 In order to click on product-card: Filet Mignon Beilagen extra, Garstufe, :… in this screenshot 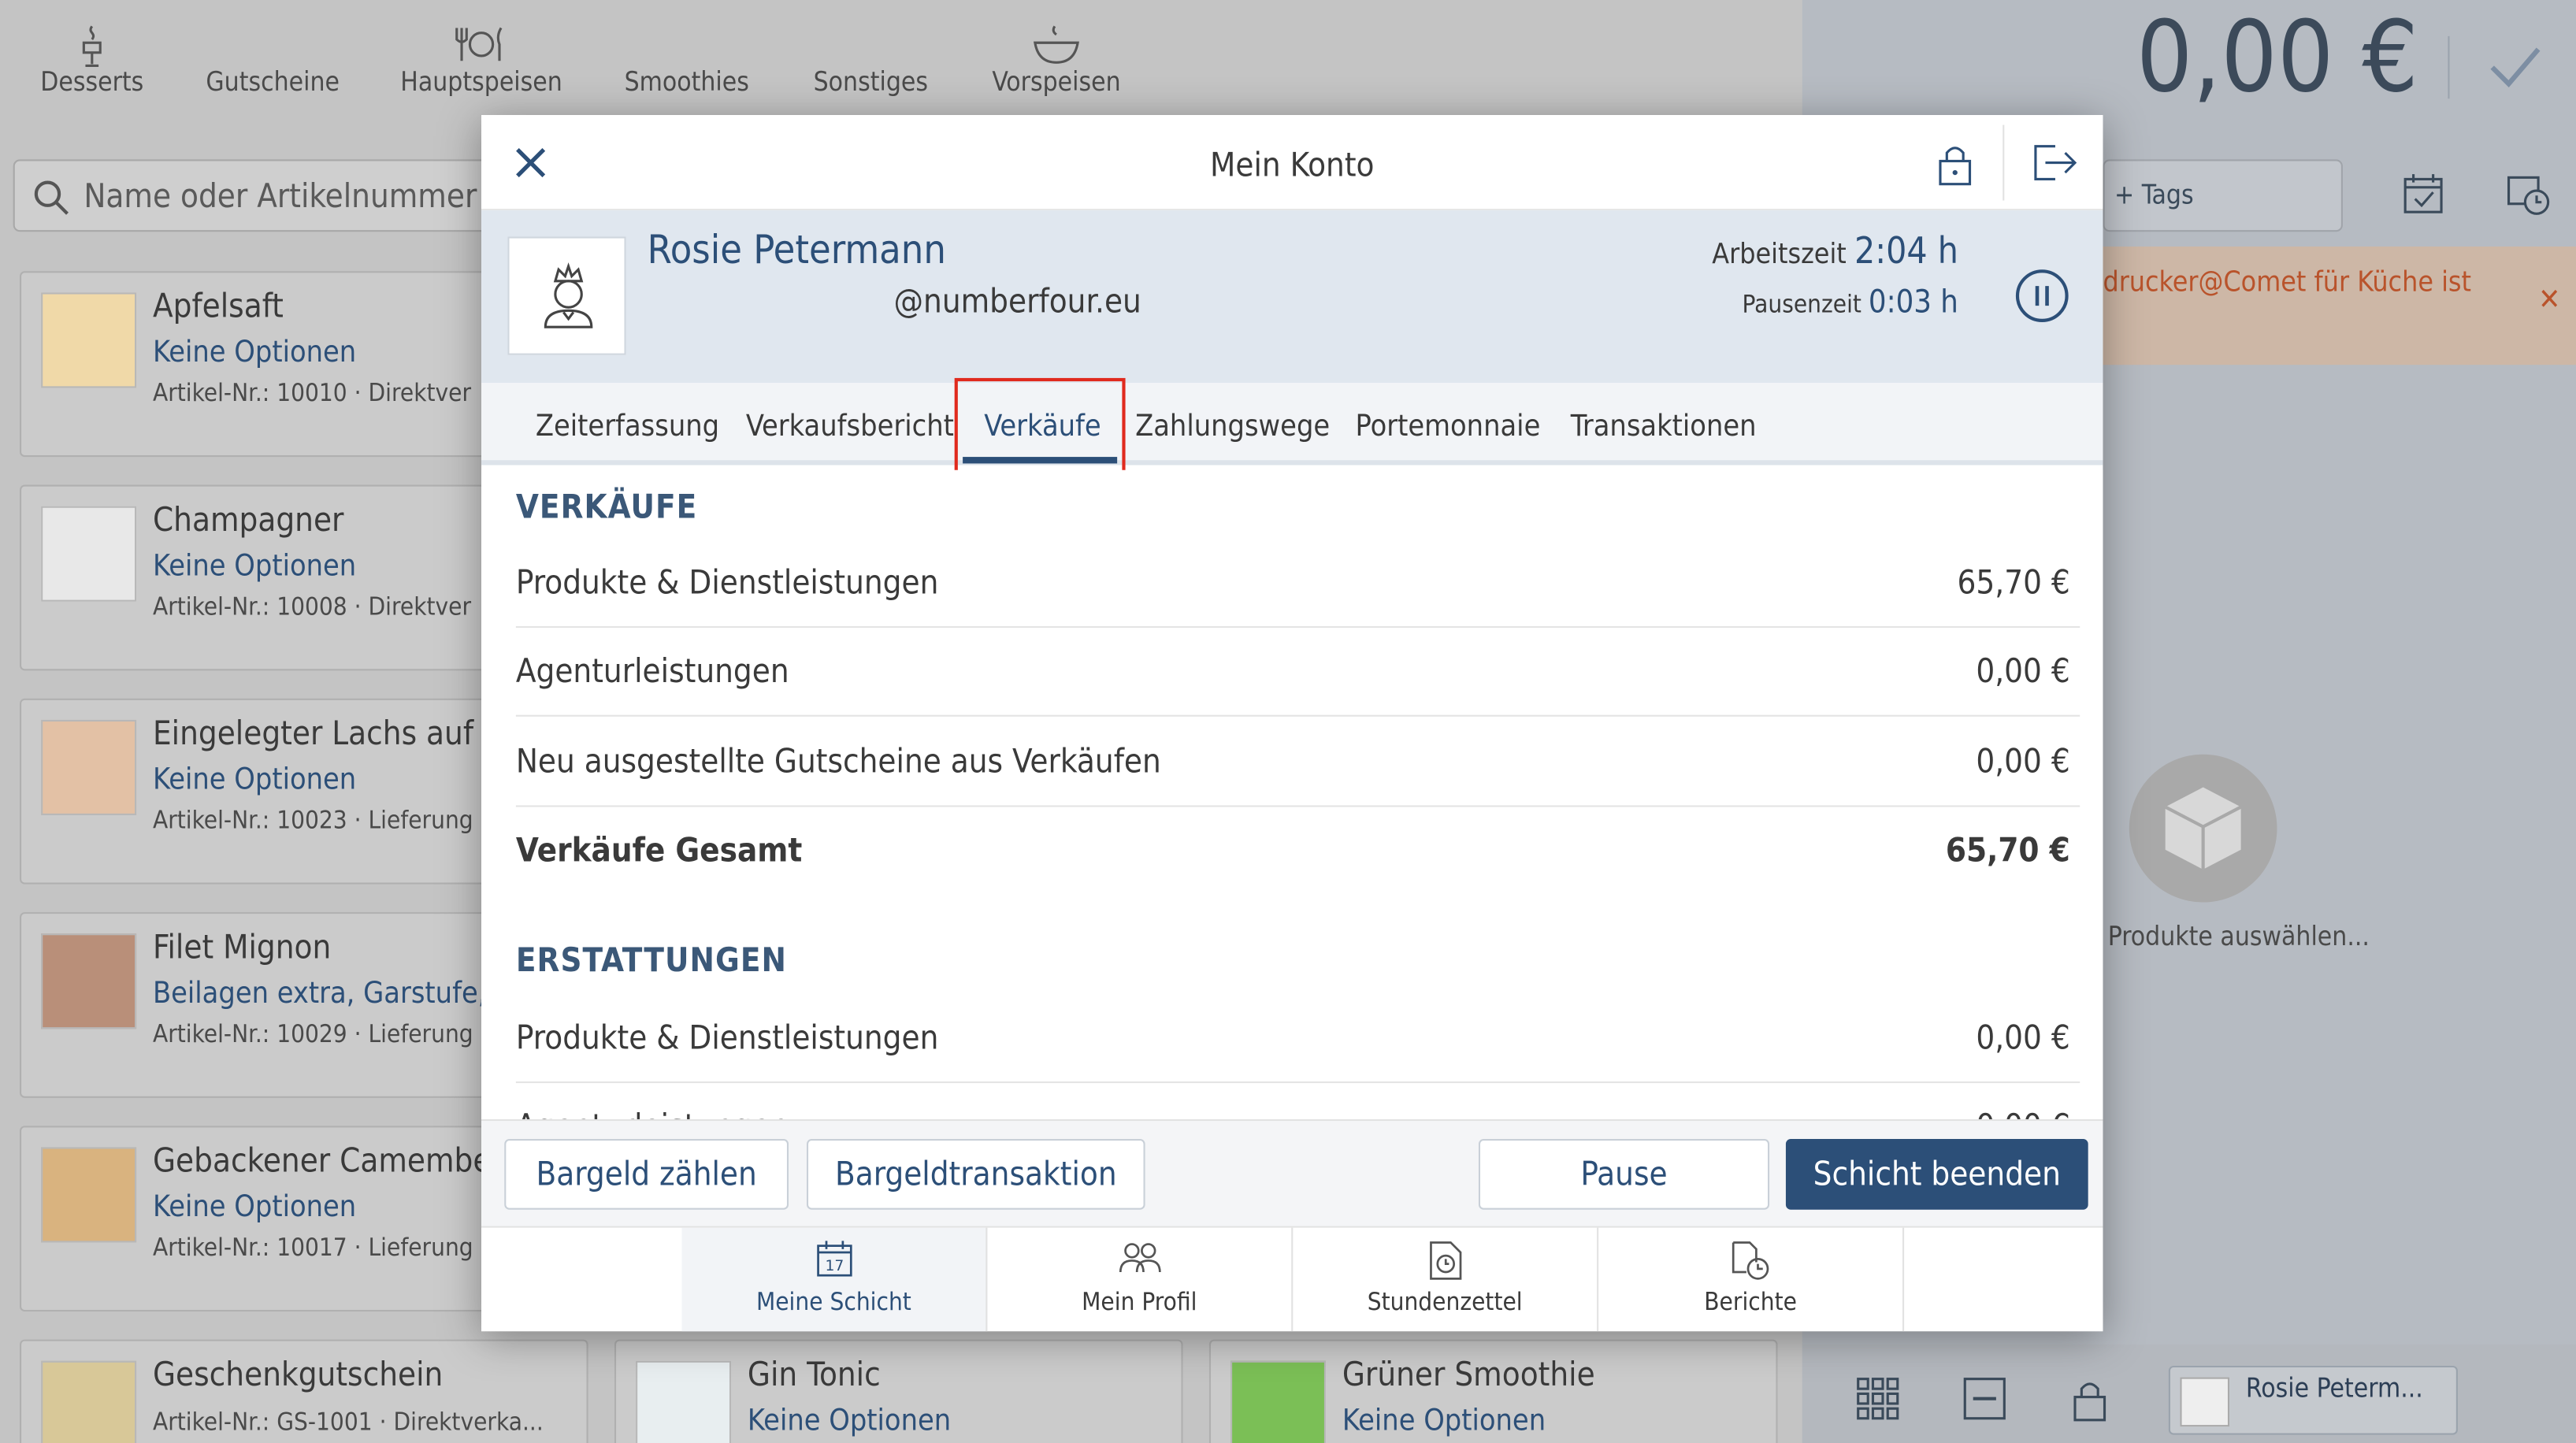, I will do `click(291, 1005)`.